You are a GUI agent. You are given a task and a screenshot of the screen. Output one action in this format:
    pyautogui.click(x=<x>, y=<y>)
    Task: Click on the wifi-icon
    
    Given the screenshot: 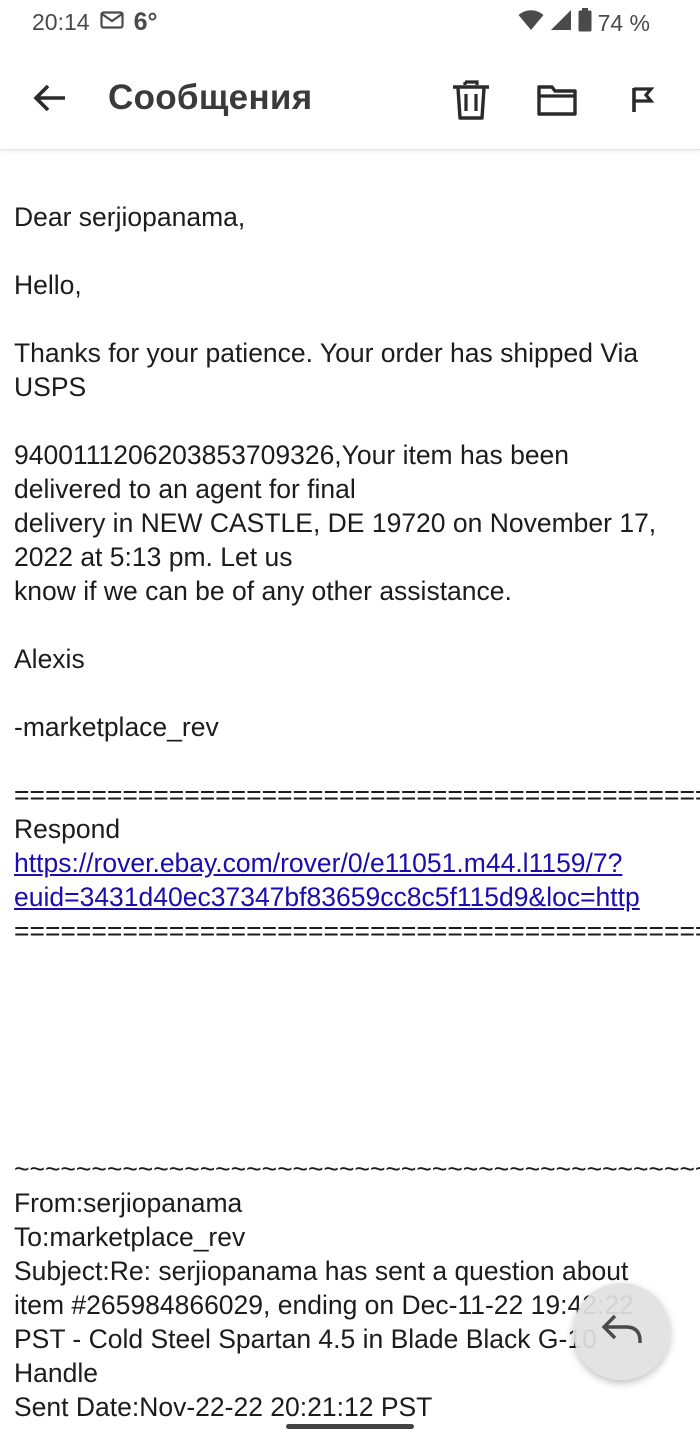 What is the action you would take?
    pyautogui.click(x=531, y=23)
    